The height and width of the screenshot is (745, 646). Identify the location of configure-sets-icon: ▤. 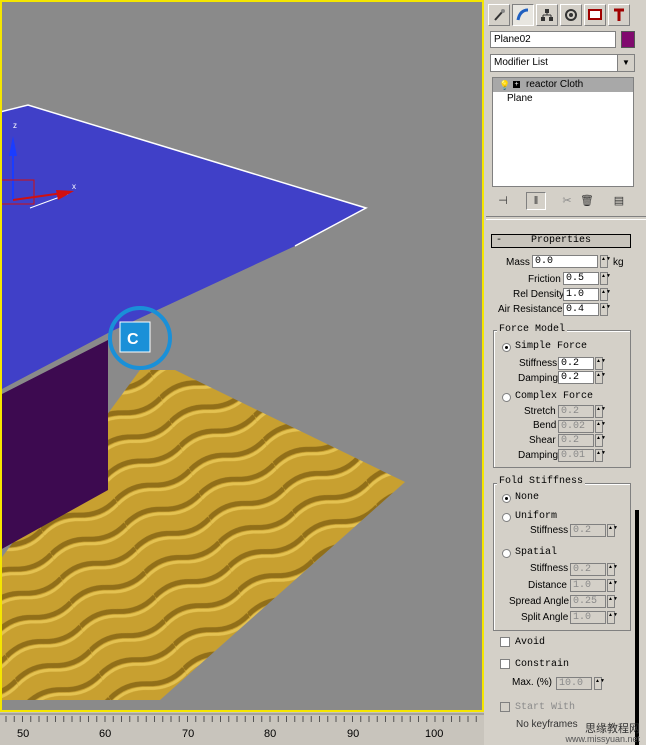
(619, 200).